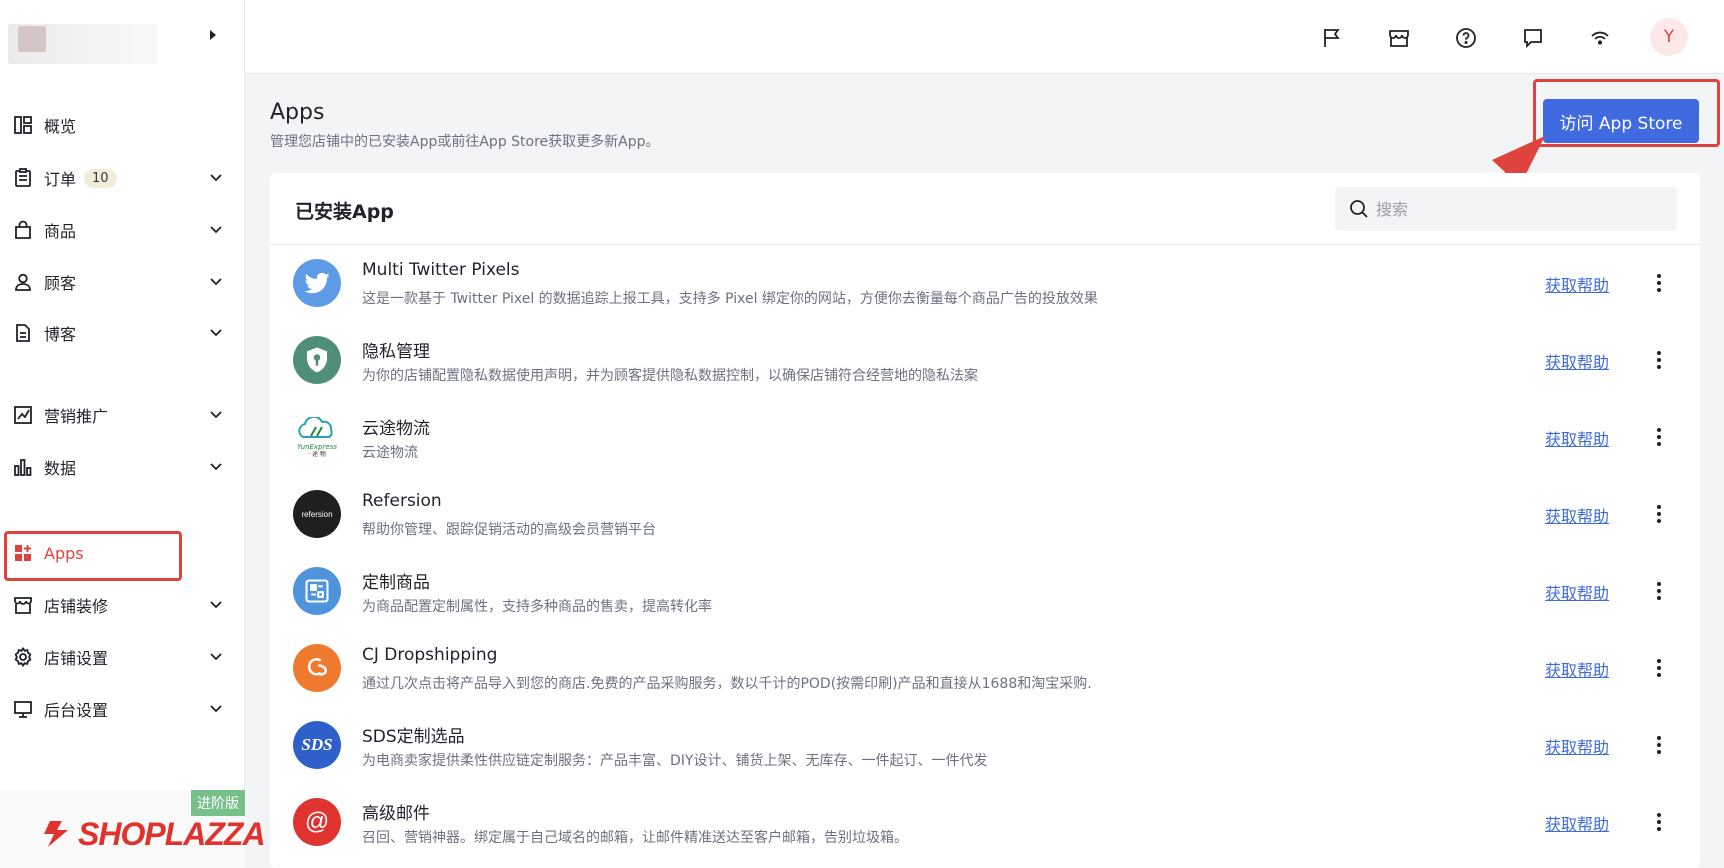  Describe the element at coordinates (120, 230) in the screenshot. I see `sidebar-item-products: 商品` at that location.